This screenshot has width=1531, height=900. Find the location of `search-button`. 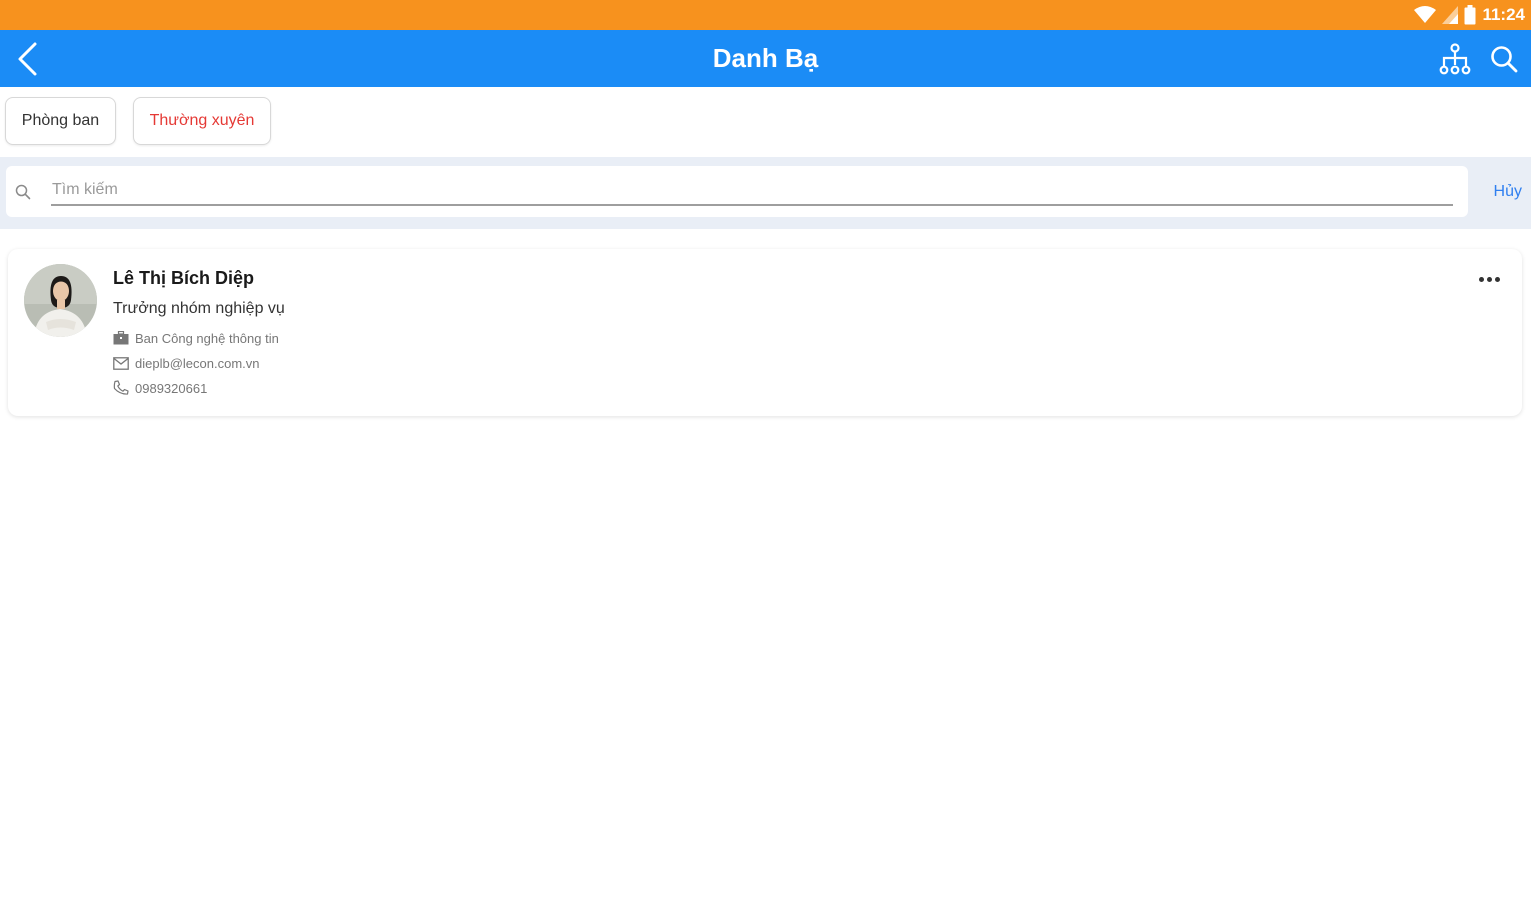

search-button is located at coordinates (1504, 59).